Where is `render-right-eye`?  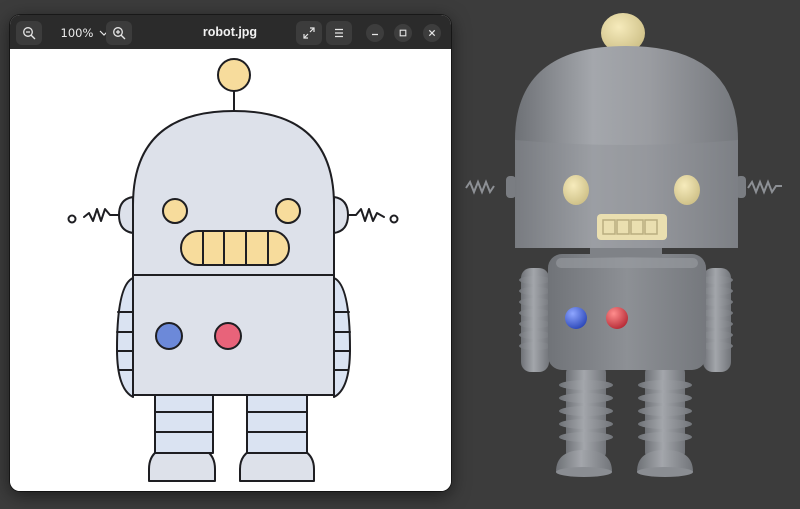 render-right-eye is located at coordinates (687, 190).